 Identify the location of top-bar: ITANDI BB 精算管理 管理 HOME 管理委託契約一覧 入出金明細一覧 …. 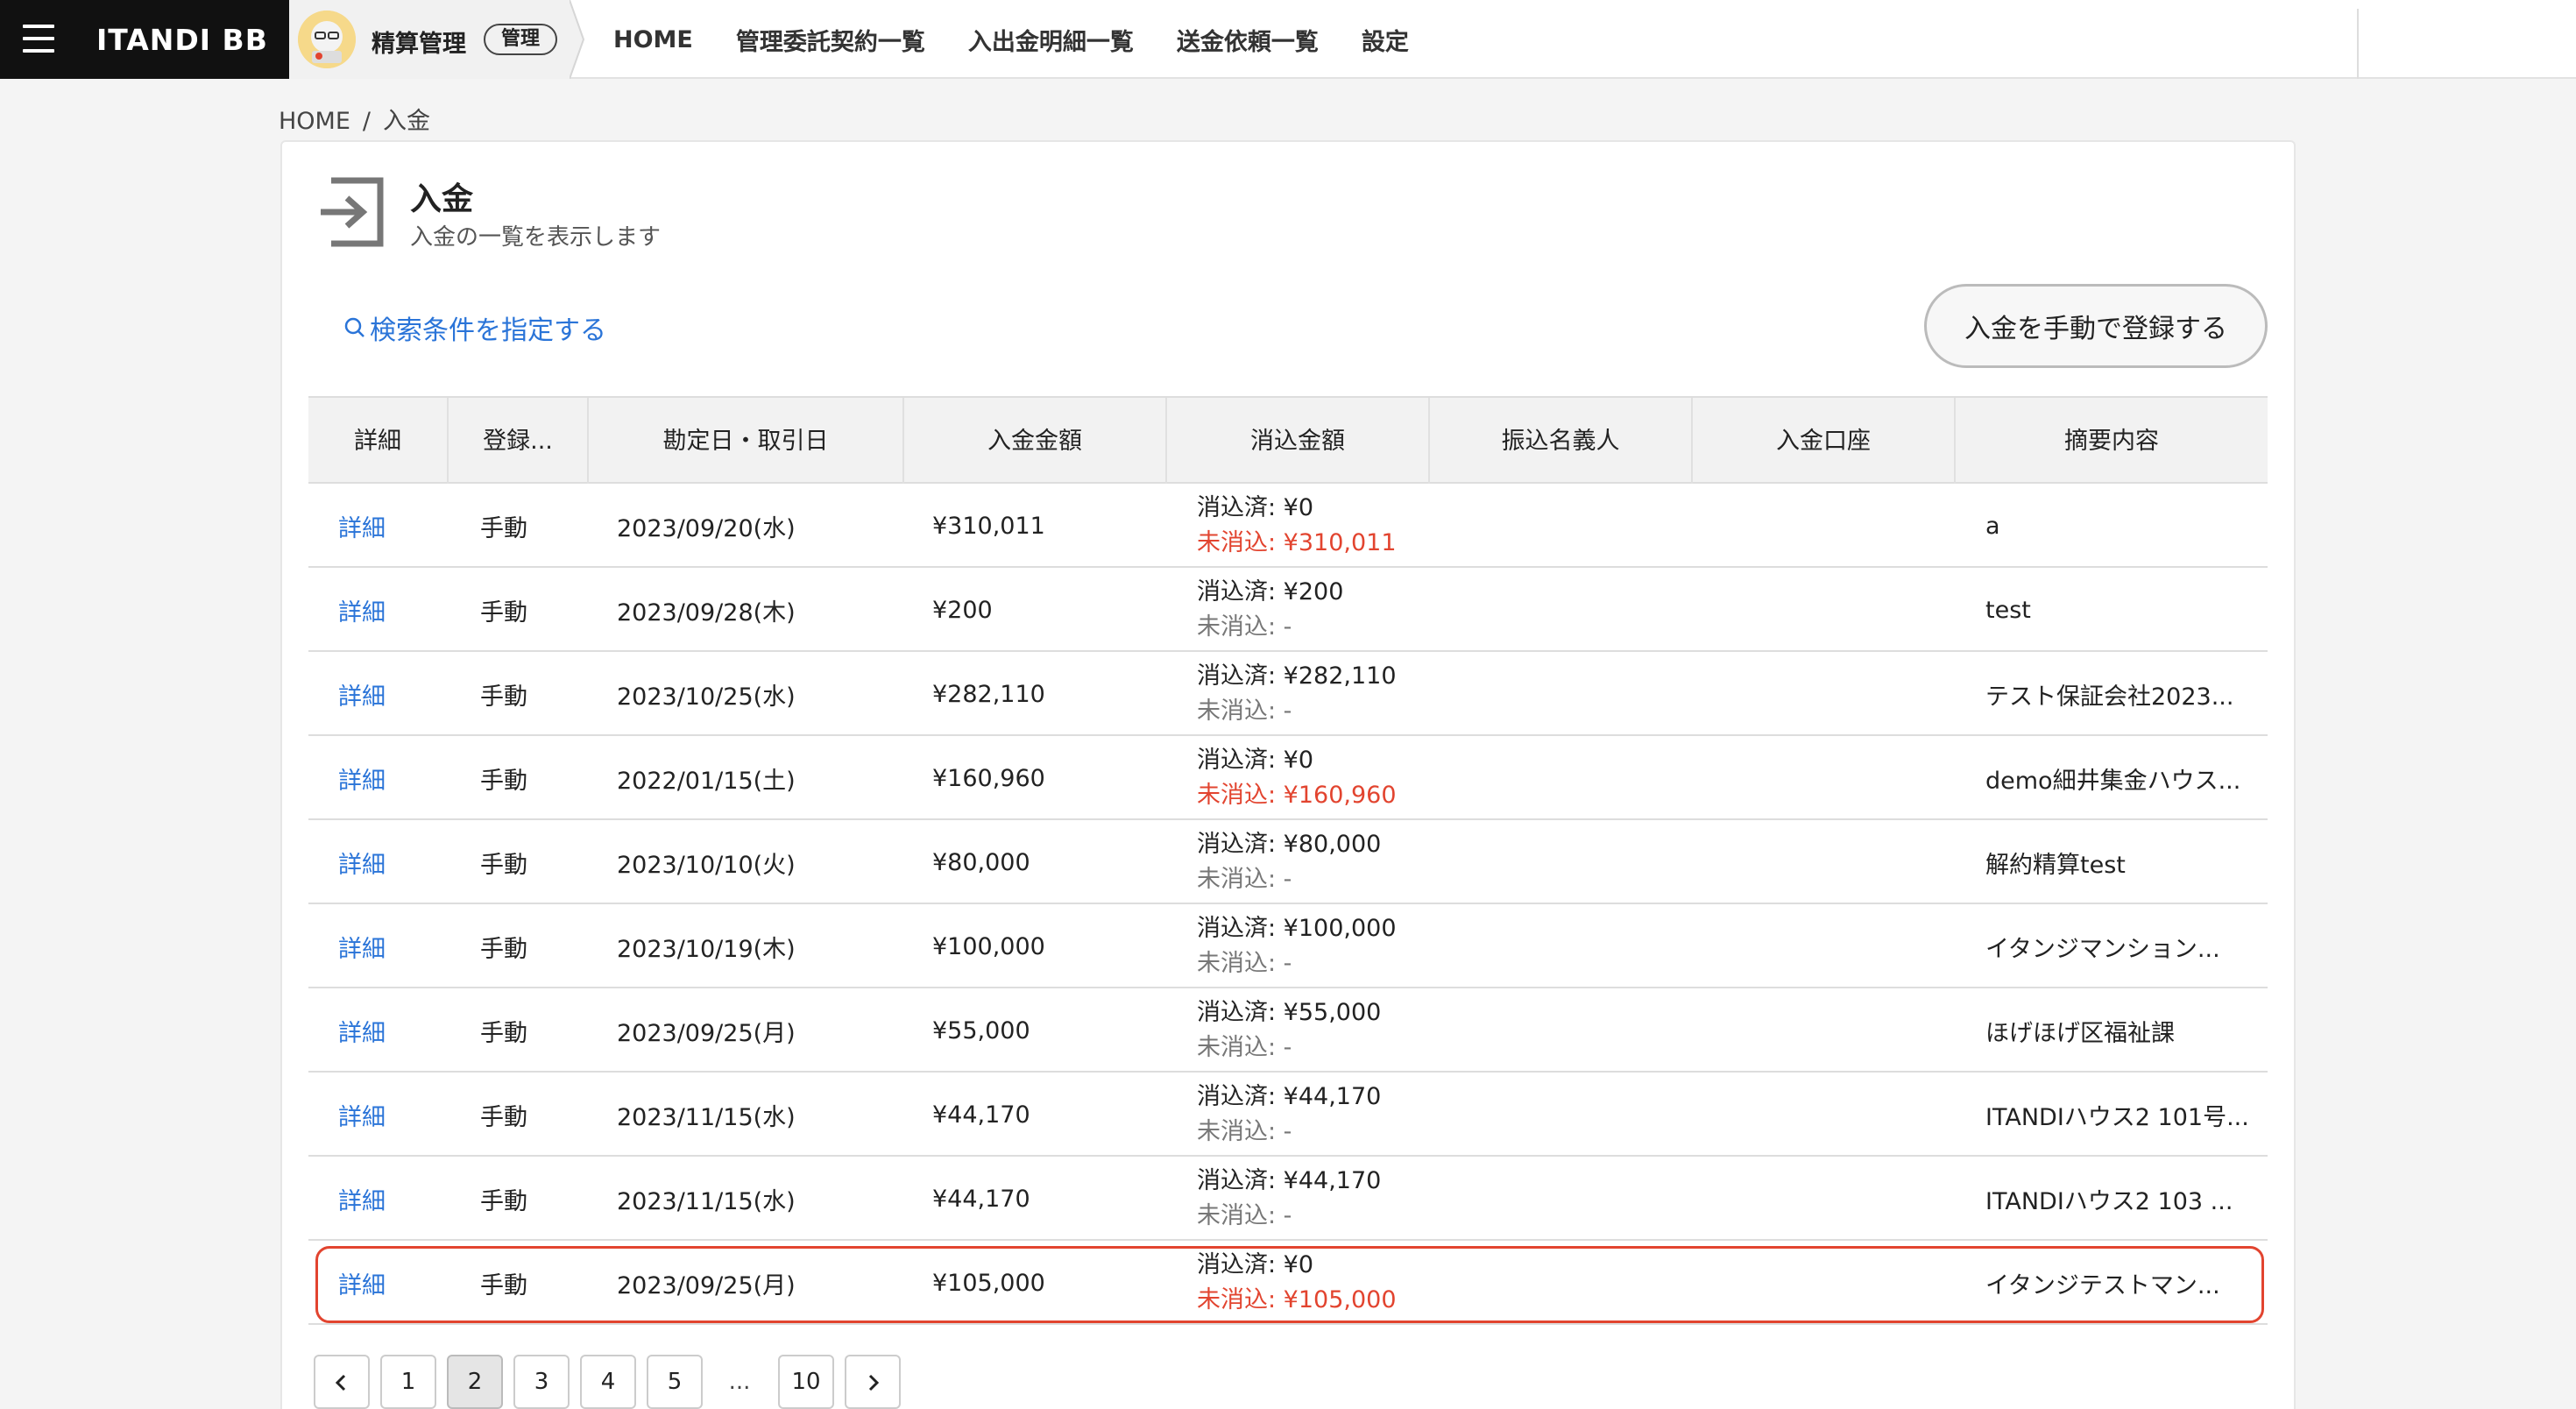
(1288, 39).